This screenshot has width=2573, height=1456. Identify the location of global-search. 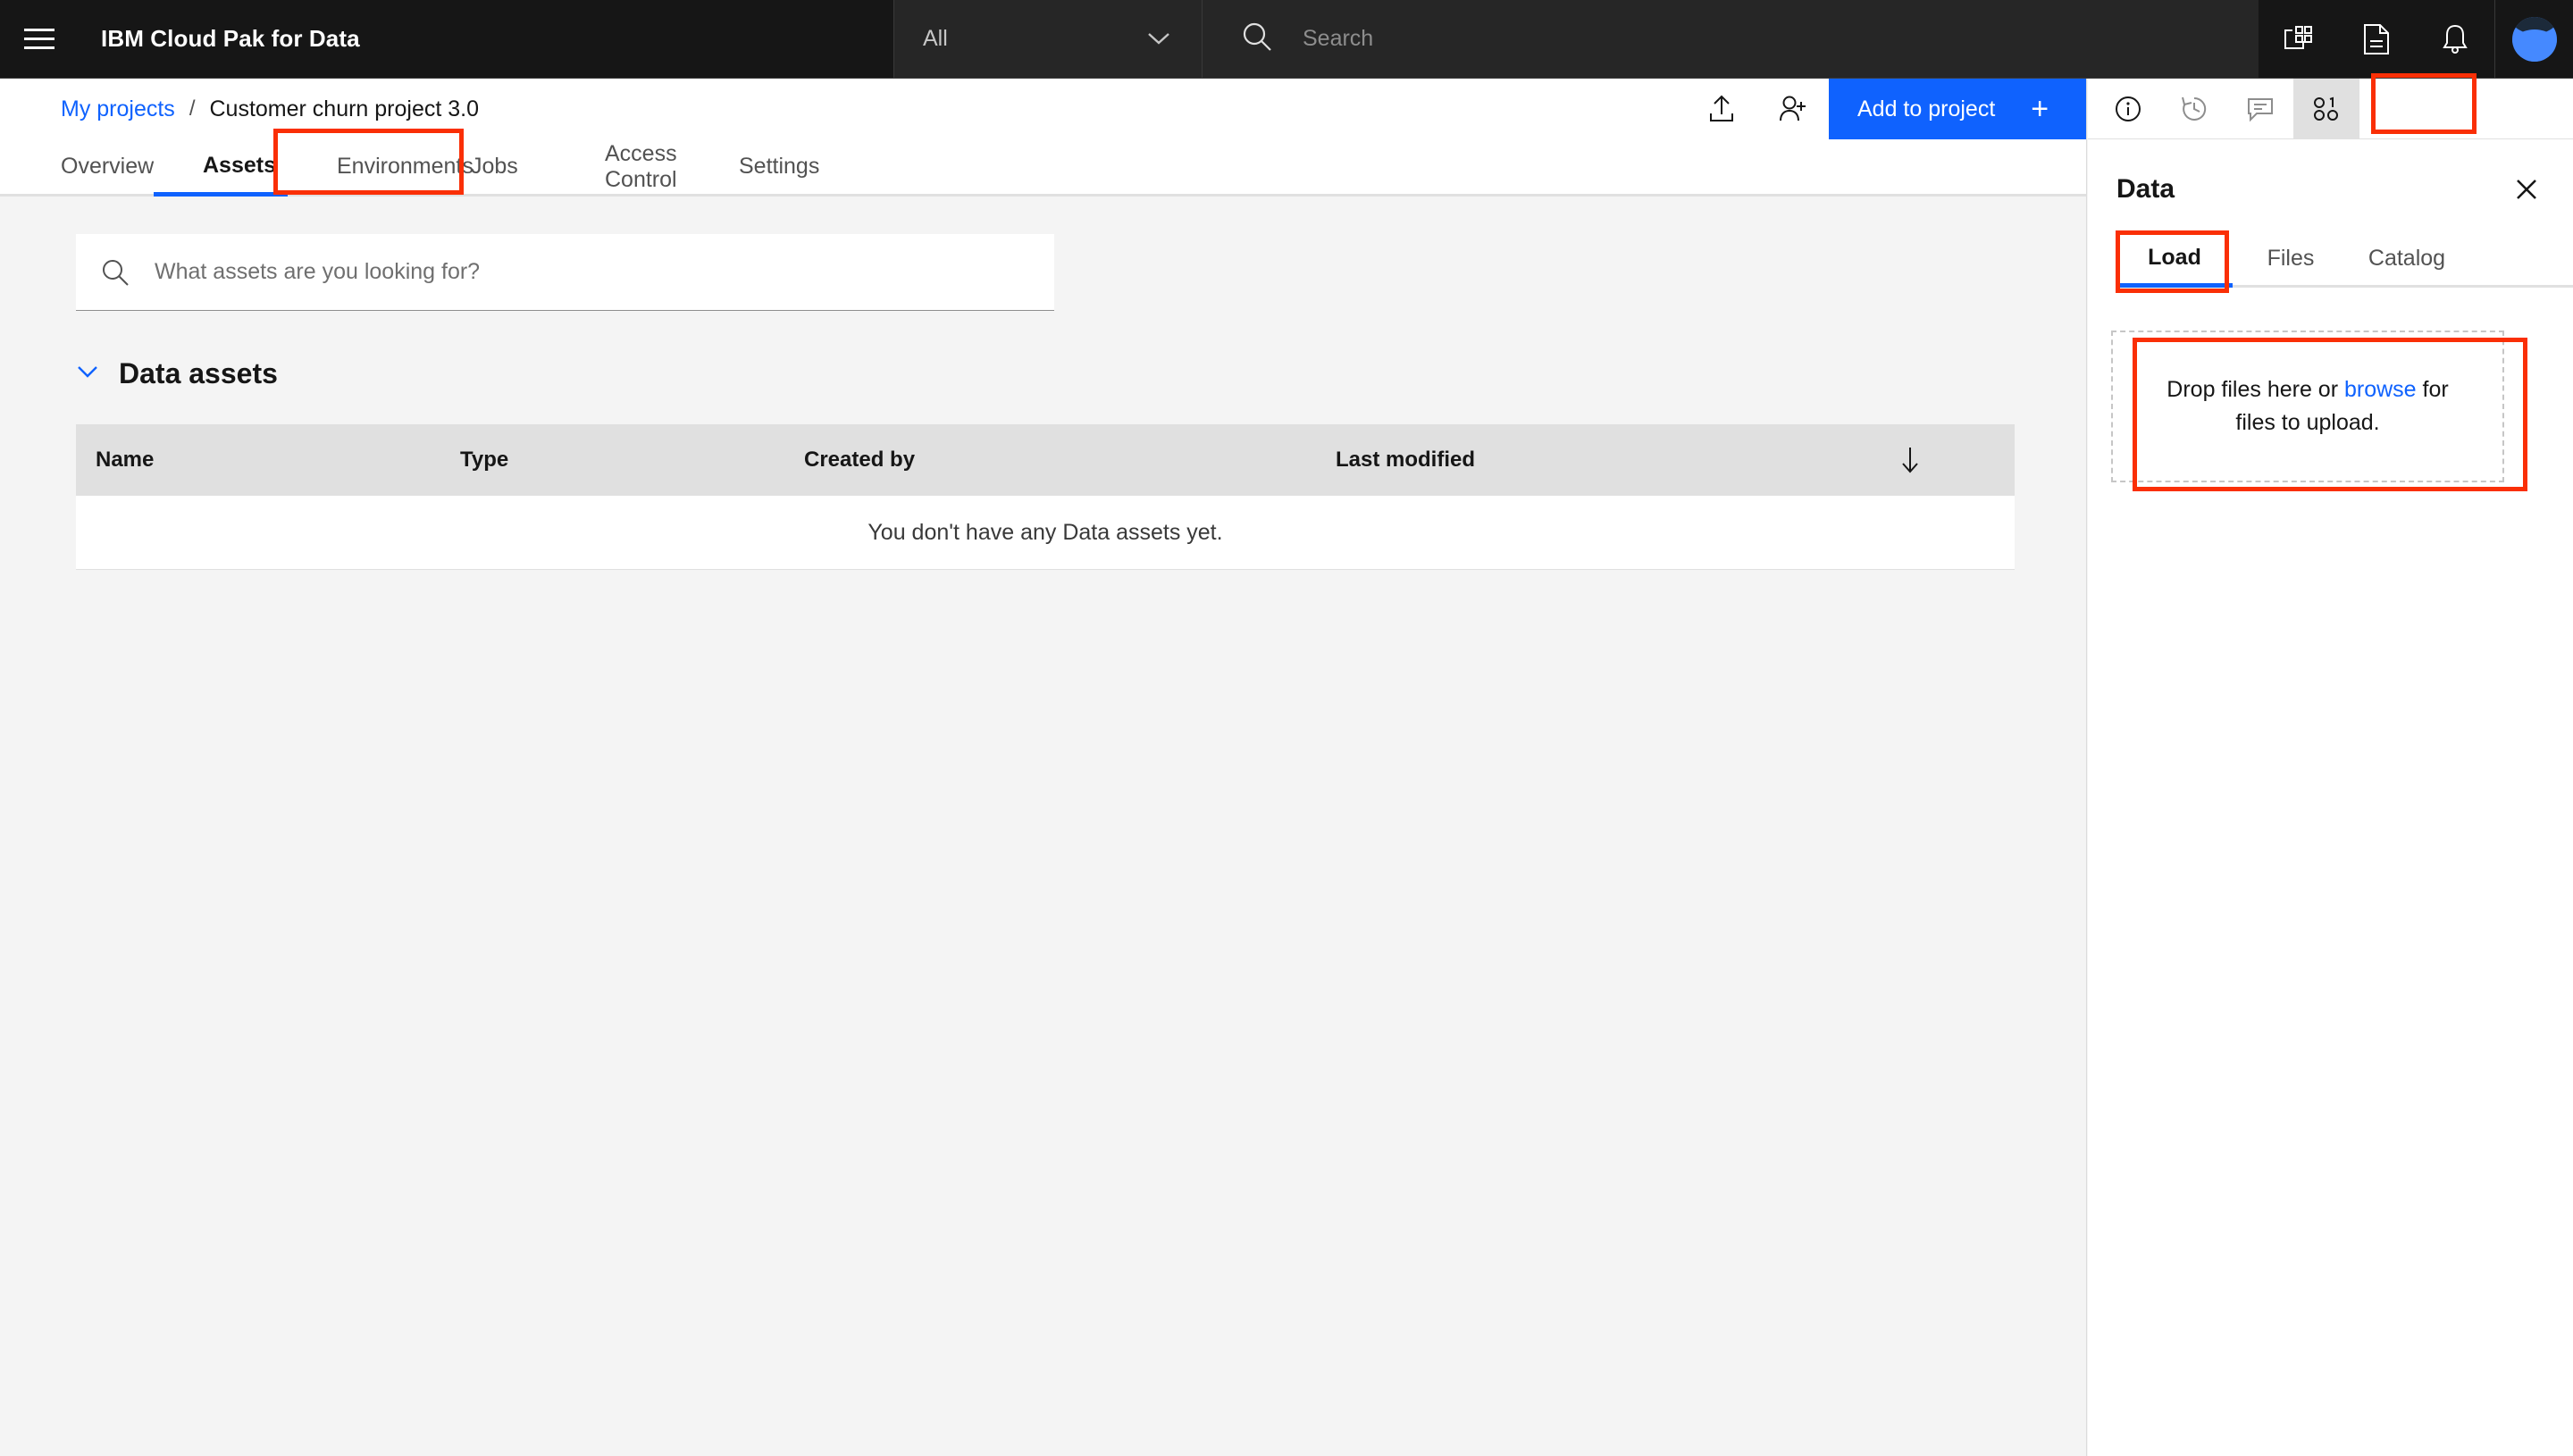
(1730, 39).